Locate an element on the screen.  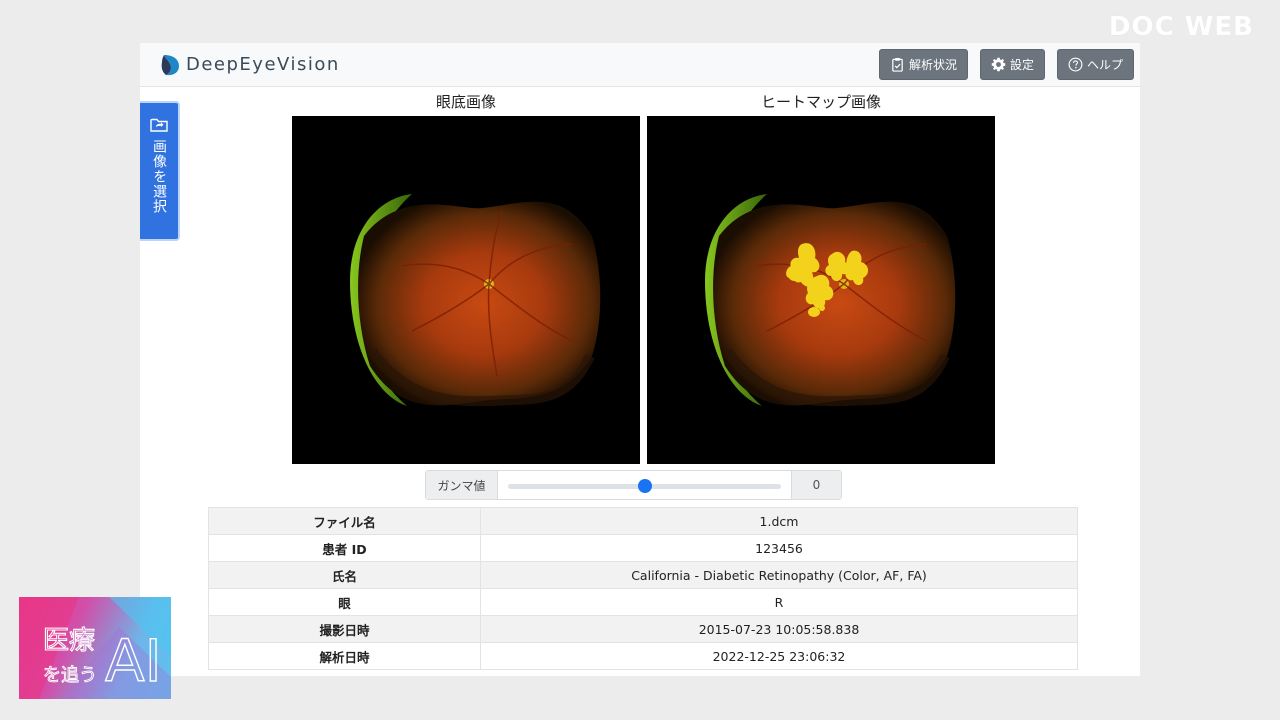
gamma-slider is located at coordinates (644, 485).